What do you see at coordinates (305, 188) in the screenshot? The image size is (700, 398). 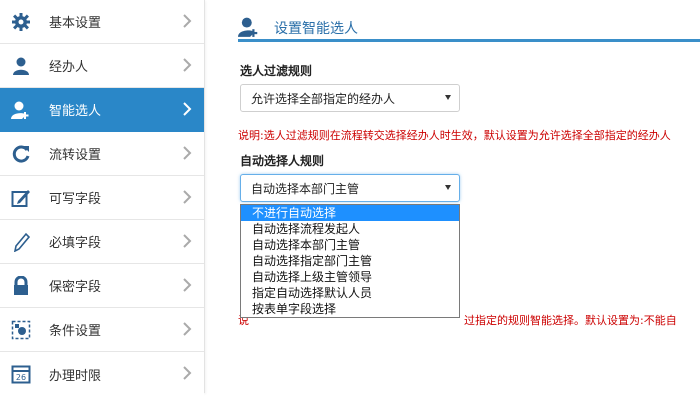 I see `auto-rule-selected: 自动选择本部门主管` at bounding box center [305, 188].